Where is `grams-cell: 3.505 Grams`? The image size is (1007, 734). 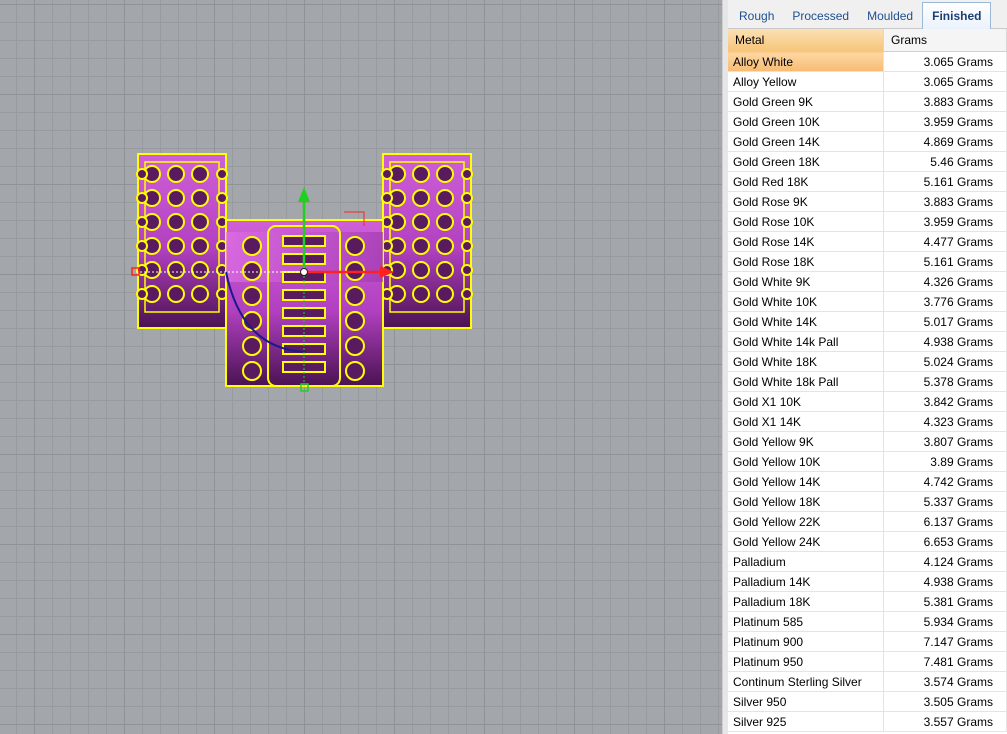 grams-cell: 3.505 Grams is located at coordinates (945, 701).